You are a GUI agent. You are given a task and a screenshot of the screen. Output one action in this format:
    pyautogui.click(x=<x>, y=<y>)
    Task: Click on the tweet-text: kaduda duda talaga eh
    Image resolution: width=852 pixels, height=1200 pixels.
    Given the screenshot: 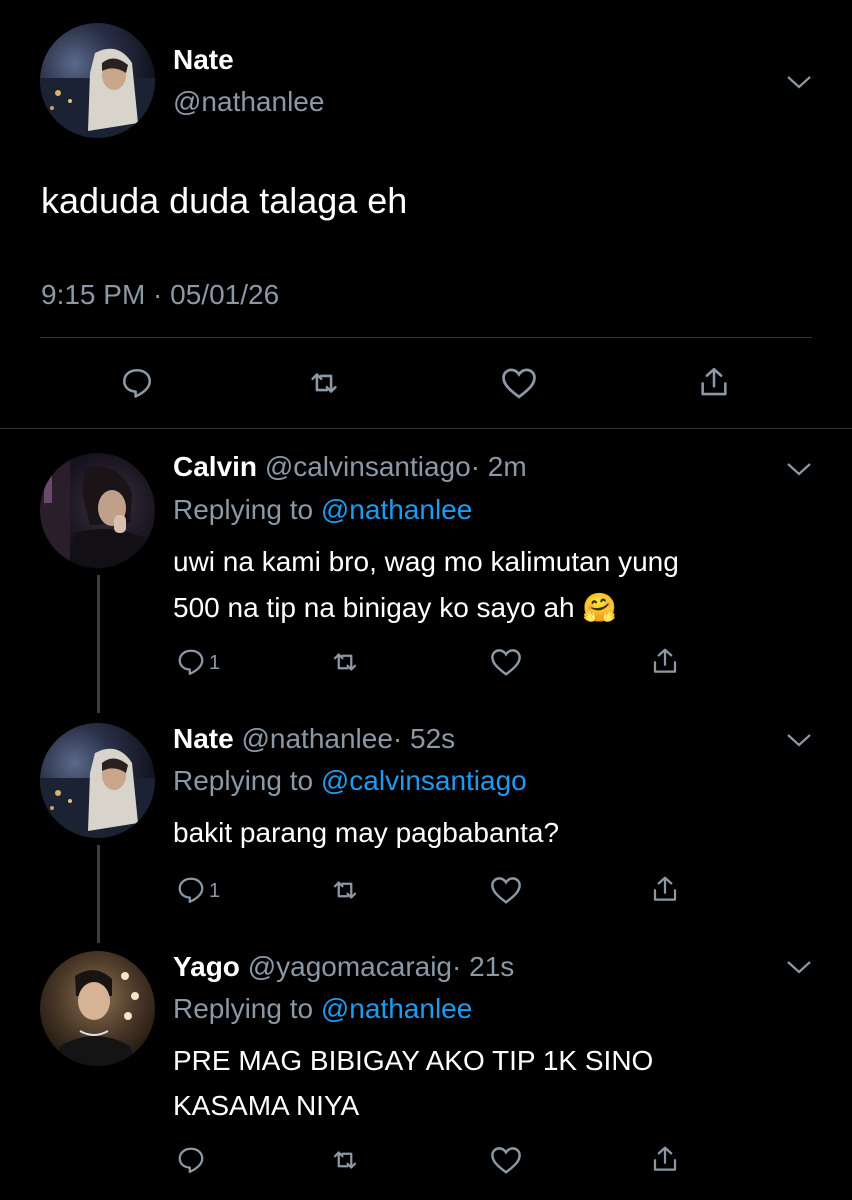 What is the action you would take?
    pyautogui.click(x=224, y=200)
    